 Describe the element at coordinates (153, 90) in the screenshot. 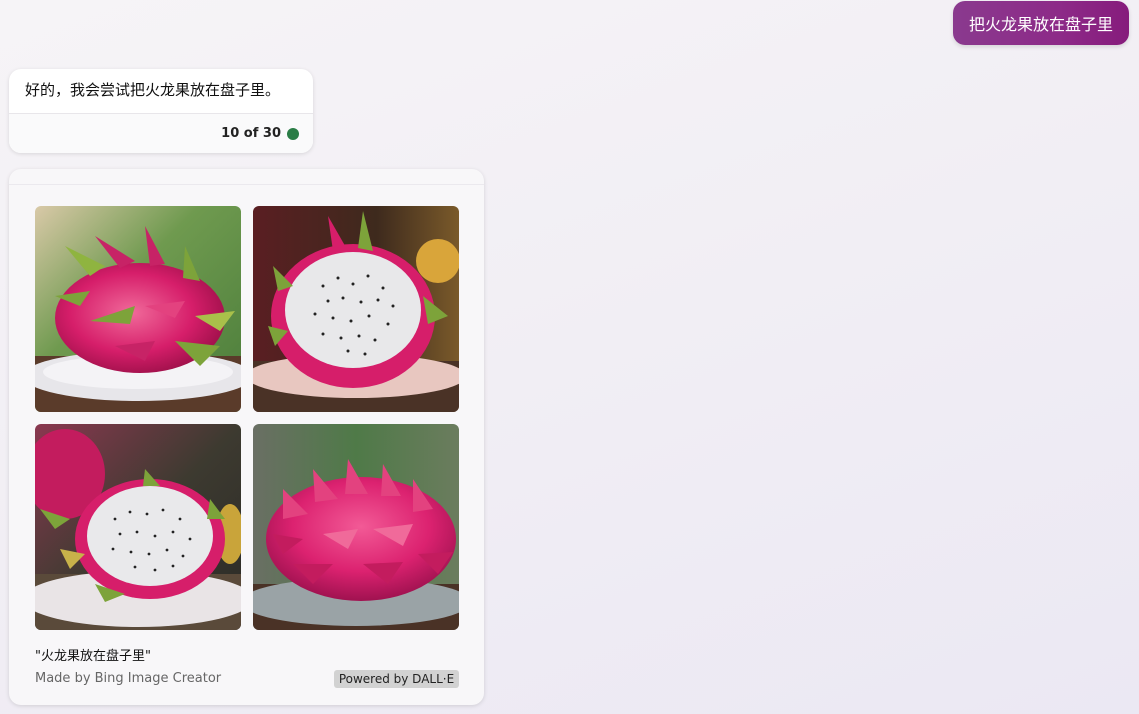

I see `bot-message-text: 好的，我会尝试把火龙果放在盘子里。` at that location.